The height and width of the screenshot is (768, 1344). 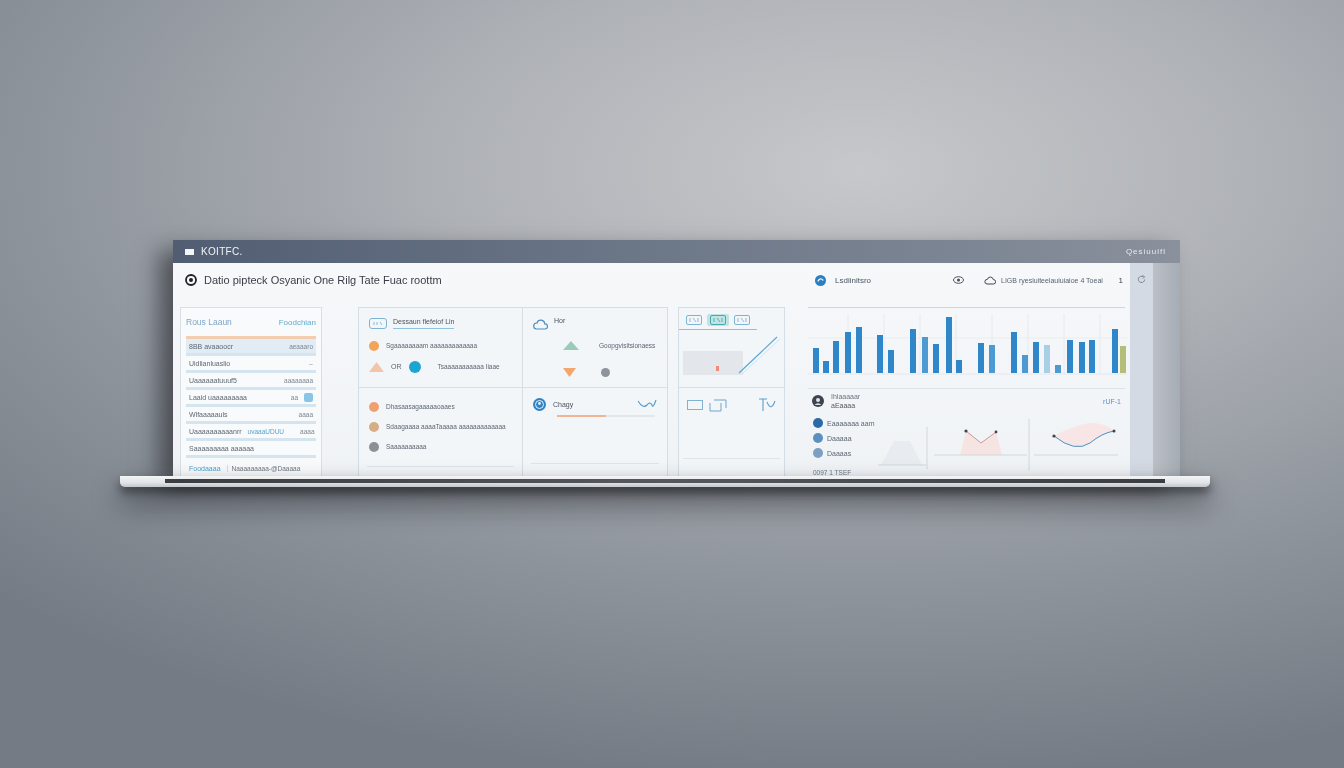 What do you see at coordinates (308, 397) in the screenshot?
I see `square-icon` at bounding box center [308, 397].